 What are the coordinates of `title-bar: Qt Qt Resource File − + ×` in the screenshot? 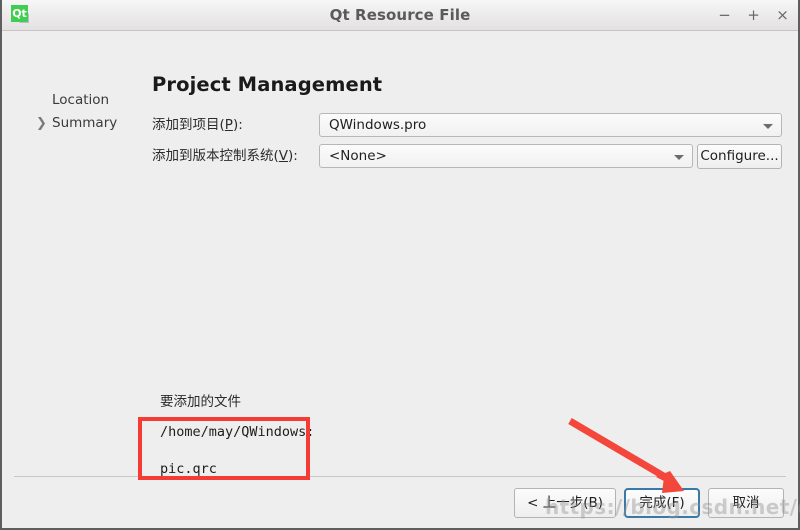 It's located at (400, 15).